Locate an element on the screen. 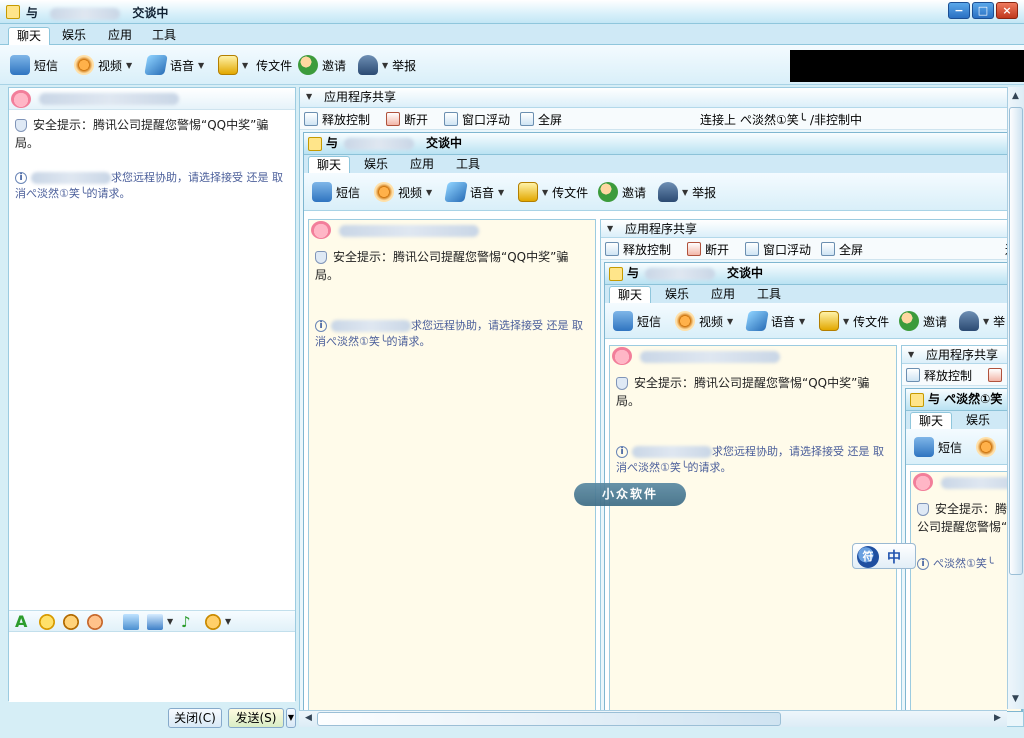  close-window-button: × is located at coordinates (1007, 10).